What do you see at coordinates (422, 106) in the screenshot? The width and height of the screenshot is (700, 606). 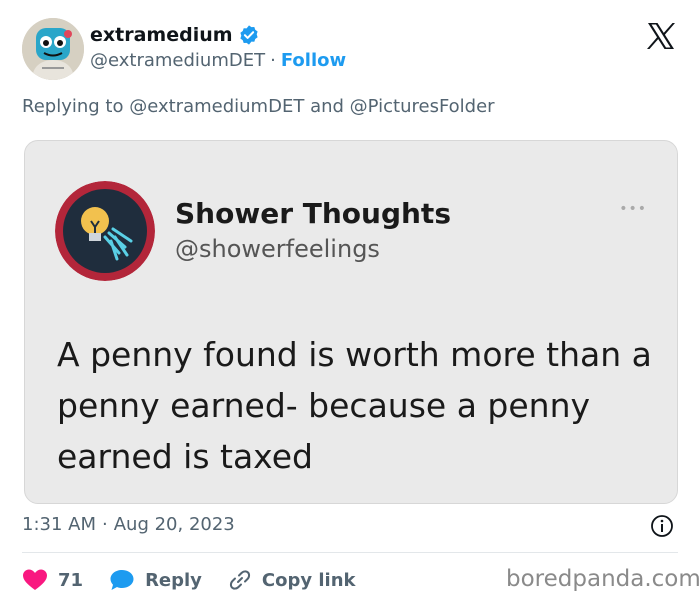 I see `reply-mention-2: @PicturesFolder` at bounding box center [422, 106].